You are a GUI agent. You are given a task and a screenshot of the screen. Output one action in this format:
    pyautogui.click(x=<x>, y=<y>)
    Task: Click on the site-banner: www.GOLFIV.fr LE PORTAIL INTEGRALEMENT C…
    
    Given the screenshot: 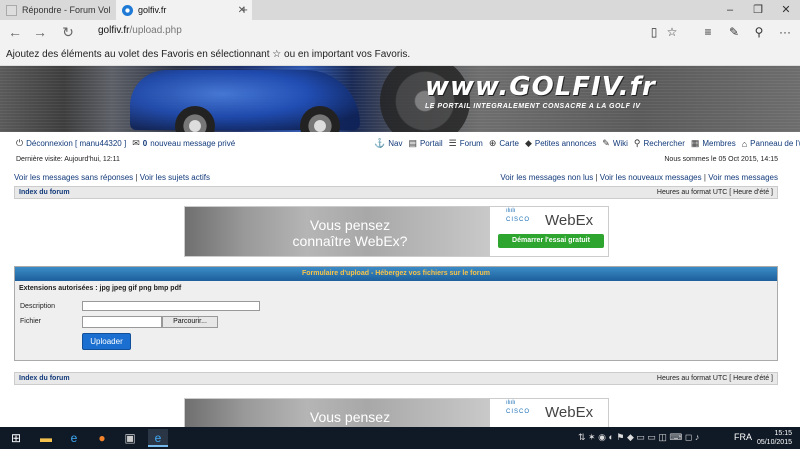 What is the action you would take?
    pyautogui.click(x=400, y=99)
    